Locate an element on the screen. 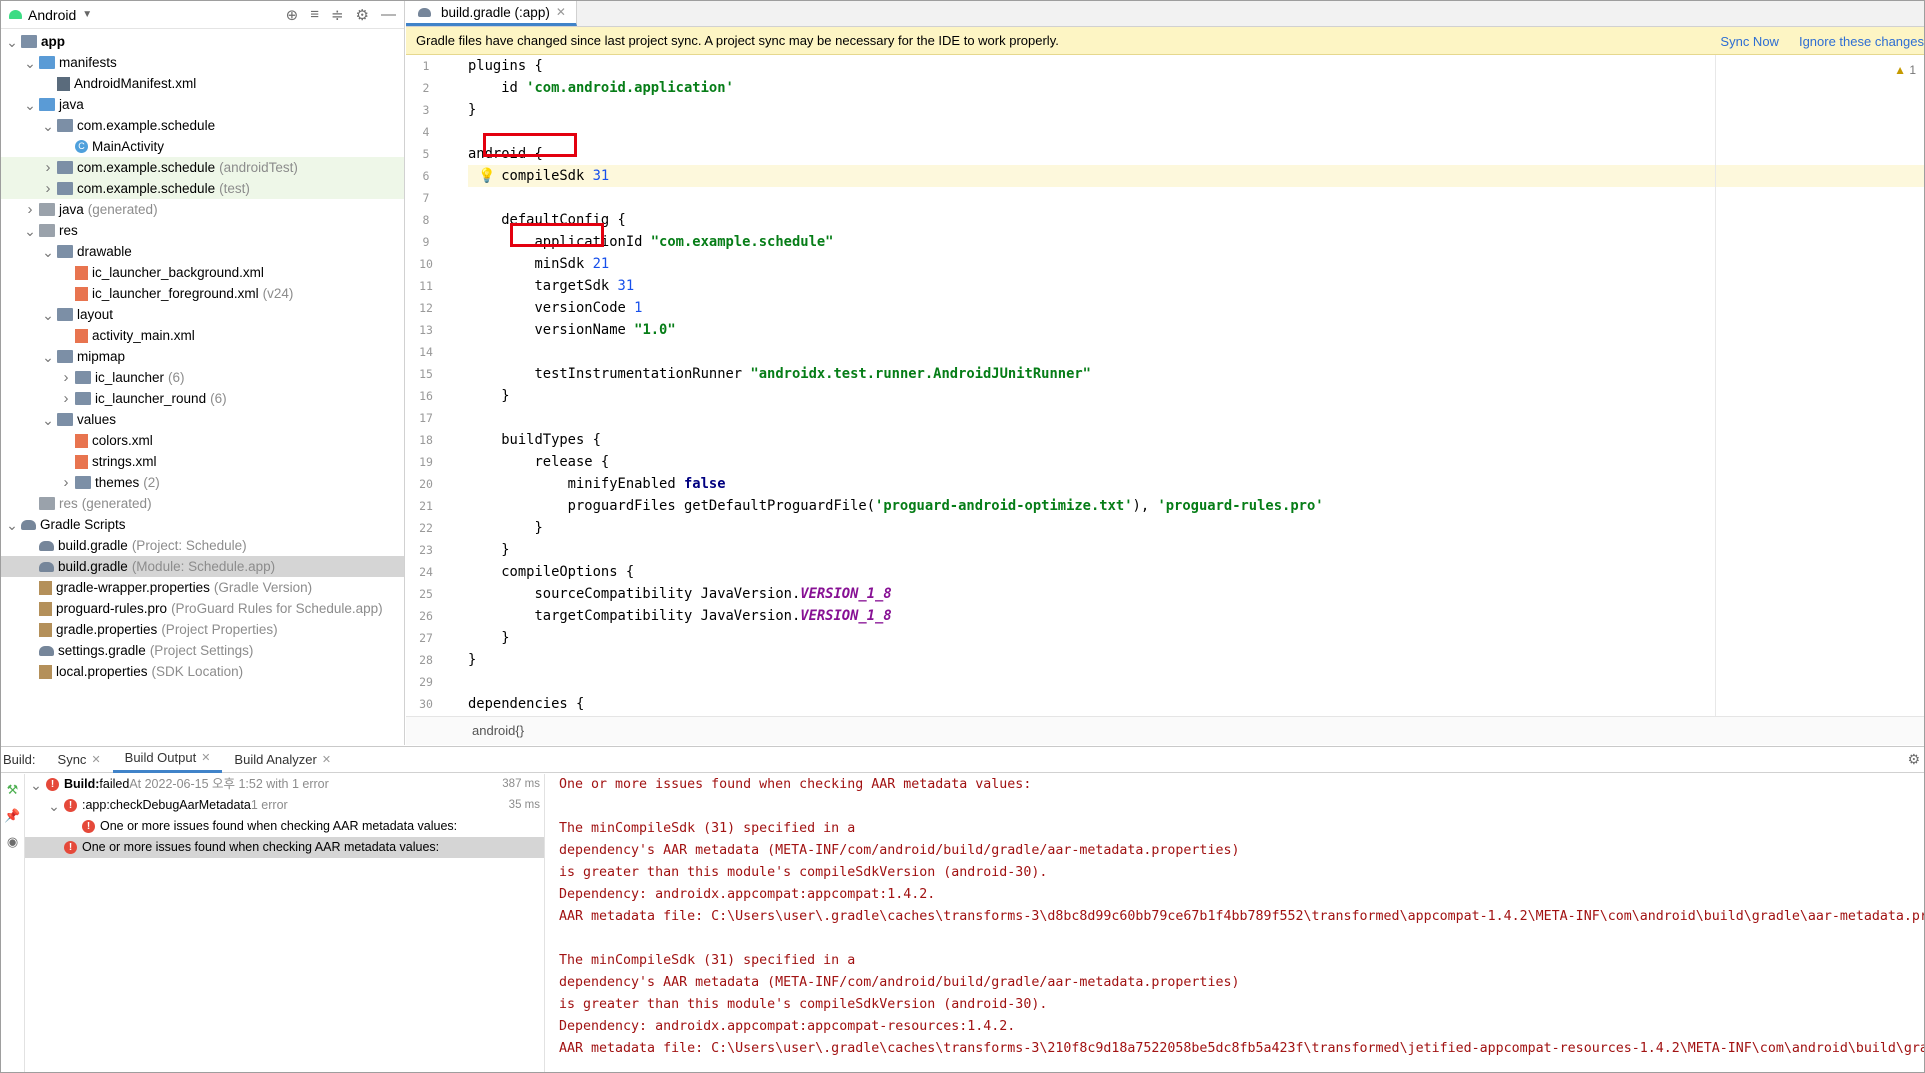 The width and height of the screenshot is (1925, 1073). project-tree-item: ⌄ layout is located at coordinates (202, 314).